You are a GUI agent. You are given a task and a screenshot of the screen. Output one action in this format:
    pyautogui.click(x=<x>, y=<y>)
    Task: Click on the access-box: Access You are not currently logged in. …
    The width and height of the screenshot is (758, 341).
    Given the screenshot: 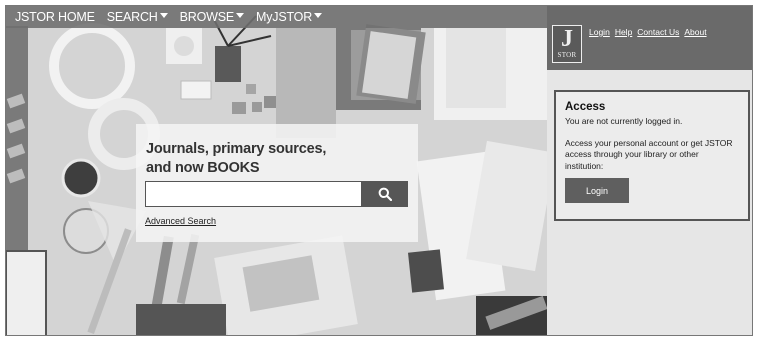 What is the action you would take?
    pyautogui.click(x=652, y=155)
    